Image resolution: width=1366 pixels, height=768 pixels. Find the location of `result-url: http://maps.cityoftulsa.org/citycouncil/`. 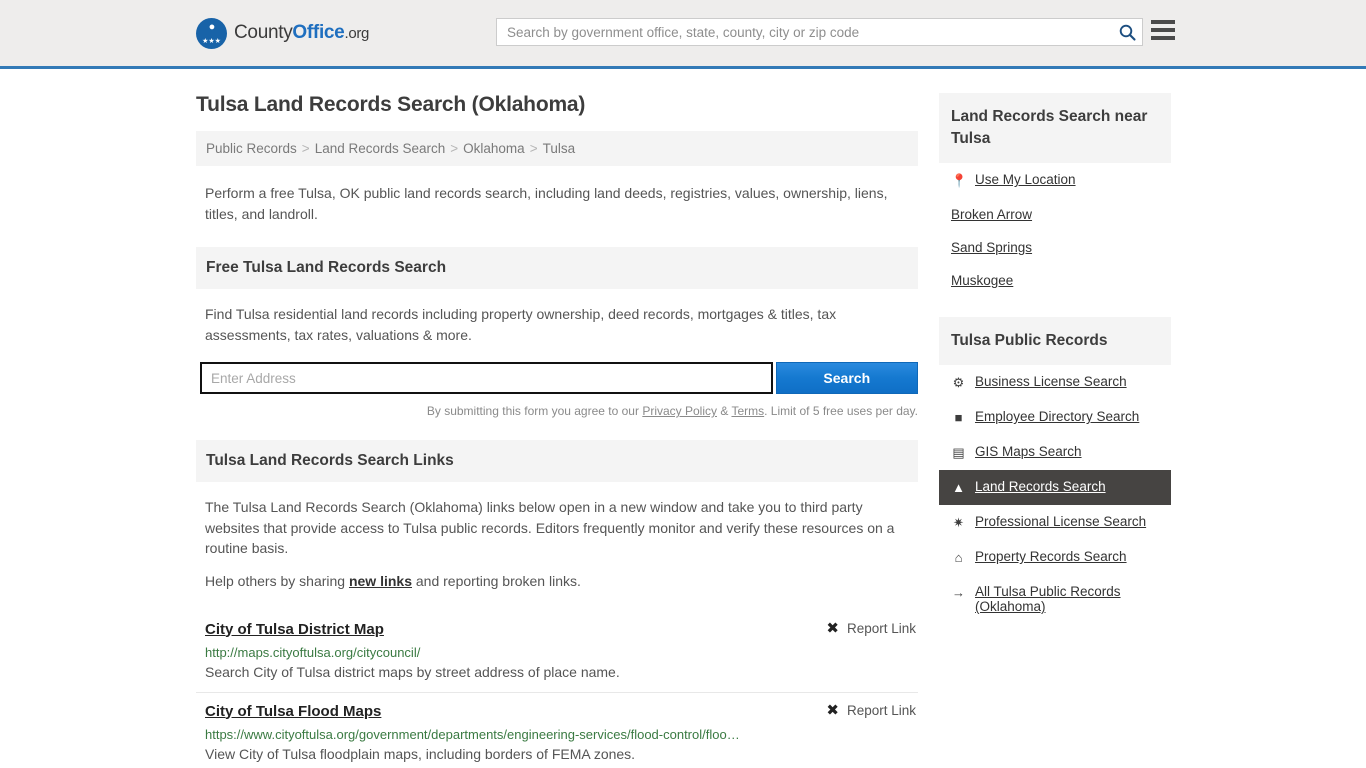

result-url: http://maps.cityoftulsa.org/citycouncil/ is located at coordinates (313, 652).